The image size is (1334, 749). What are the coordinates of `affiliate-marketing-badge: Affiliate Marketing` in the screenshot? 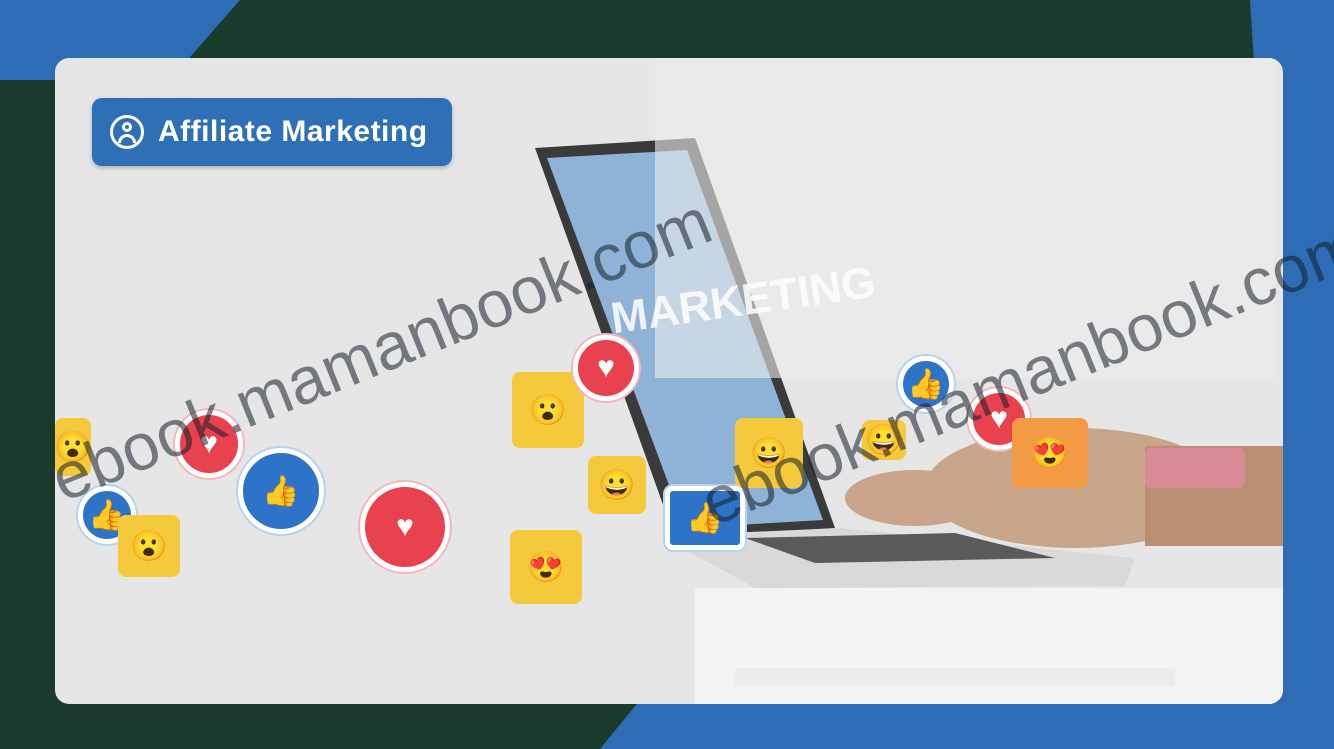 It's located at (272, 132).